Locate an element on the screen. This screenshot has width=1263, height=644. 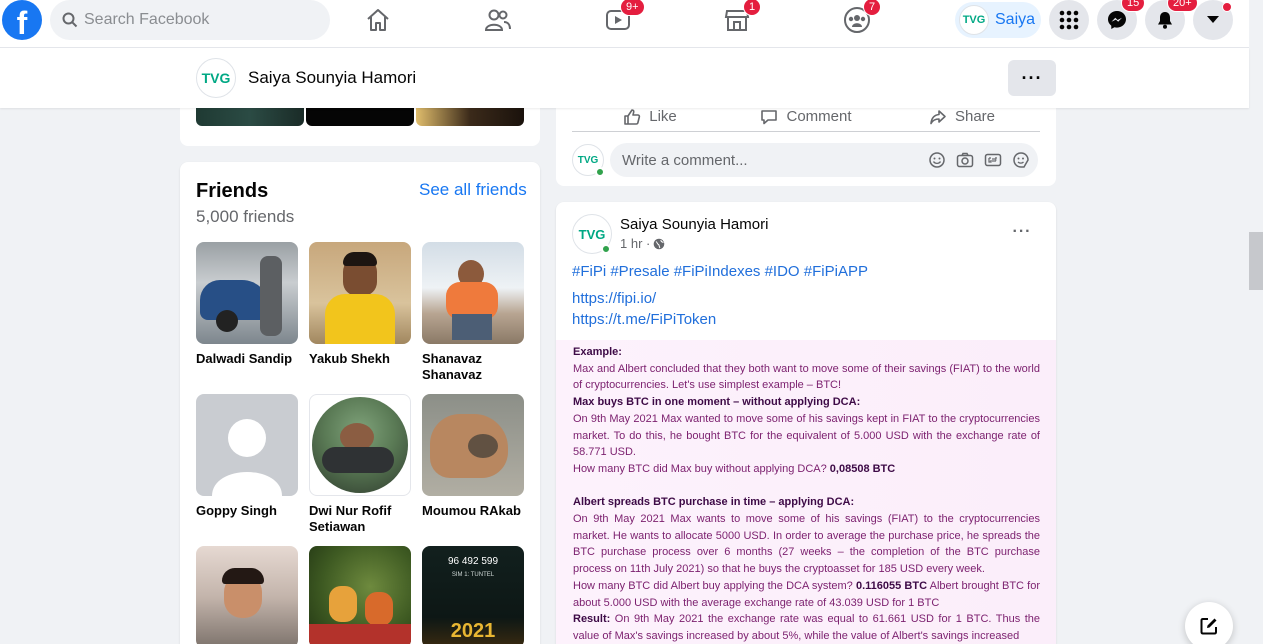
post-author-avatar: TVG is located at coordinates (592, 234).